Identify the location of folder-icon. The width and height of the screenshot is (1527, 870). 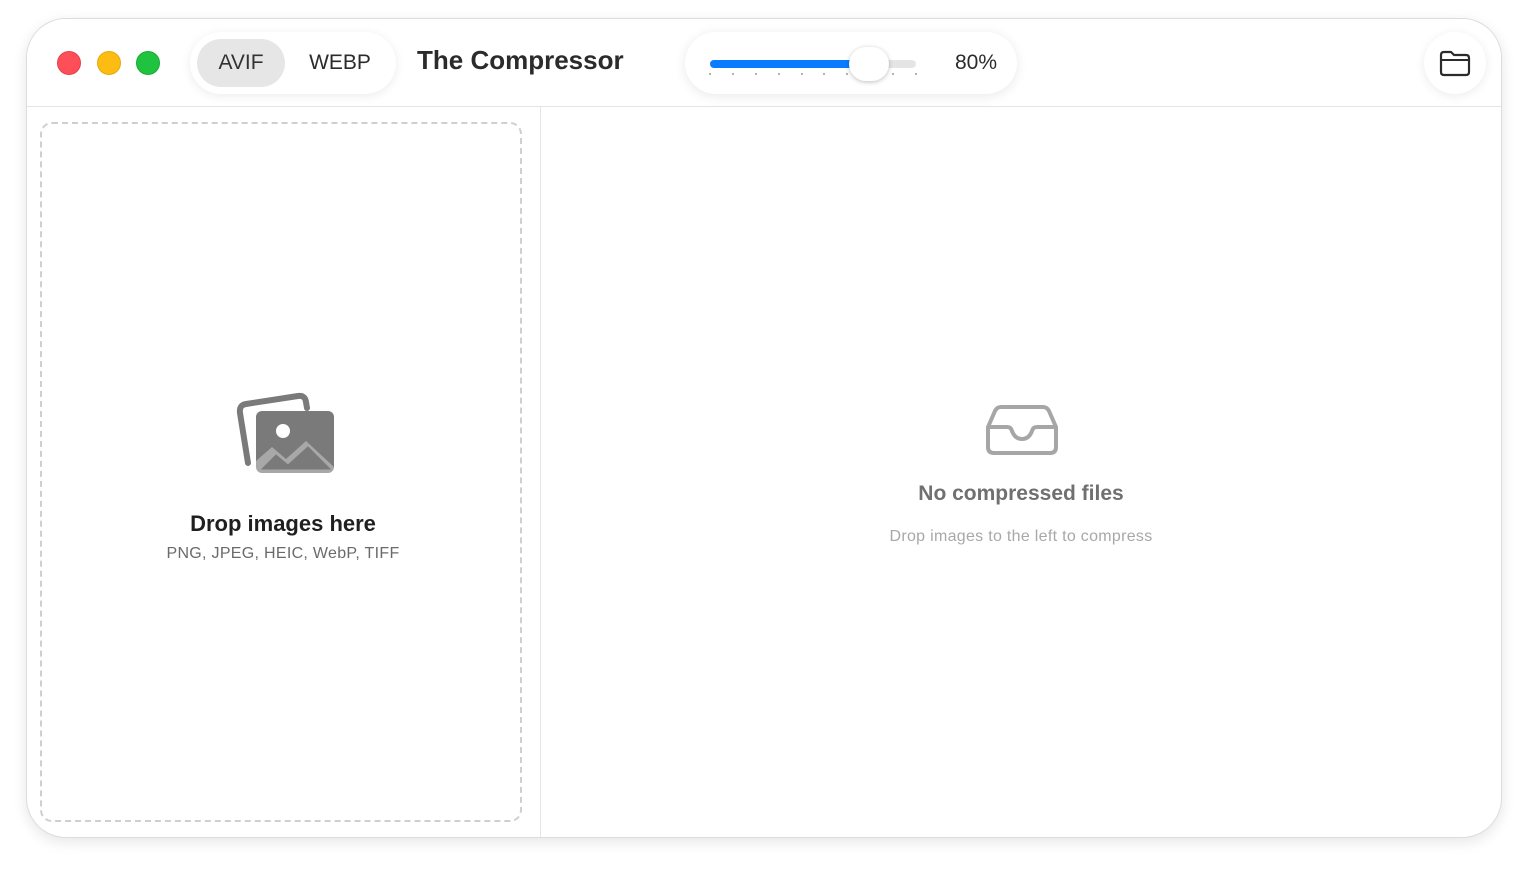
(1455, 63).